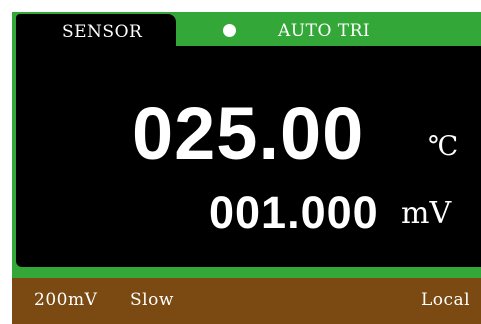  What do you see at coordinates (152, 300) in the screenshot?
I see `speed-indicator: Slow` at bounding box center [152, 300].